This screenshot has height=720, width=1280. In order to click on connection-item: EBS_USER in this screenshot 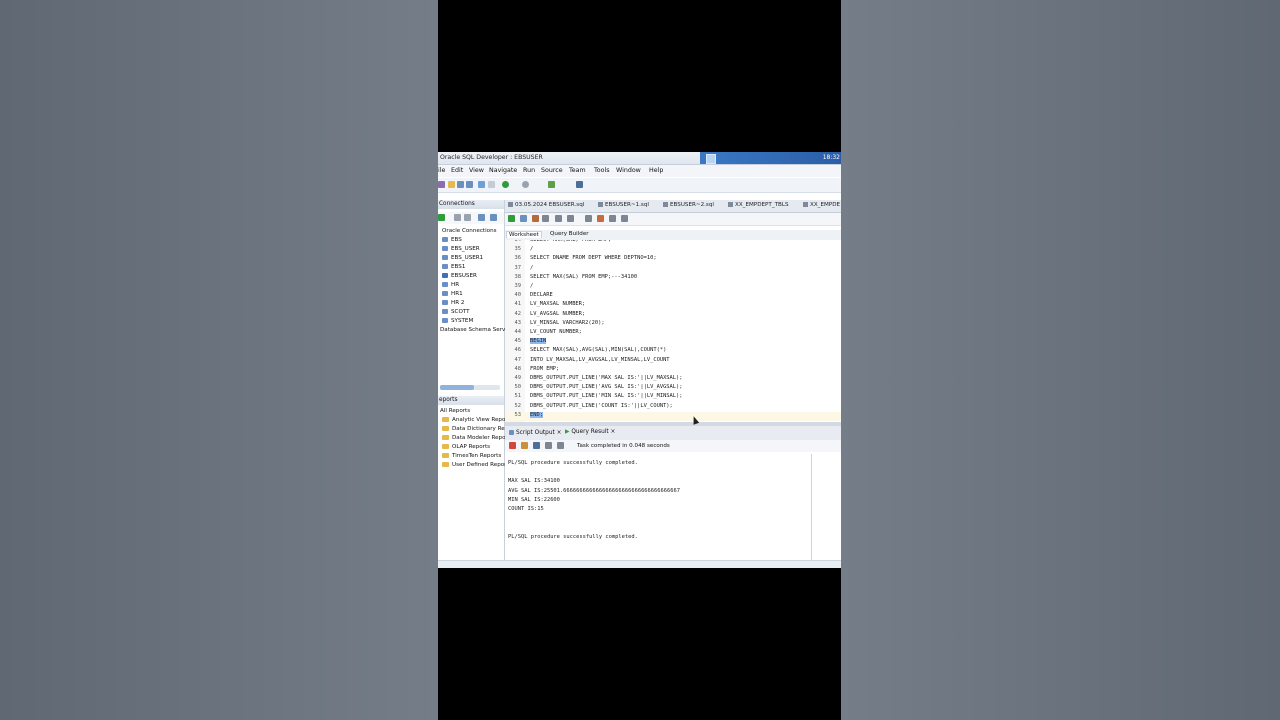, I will do `click(461, 249)`.